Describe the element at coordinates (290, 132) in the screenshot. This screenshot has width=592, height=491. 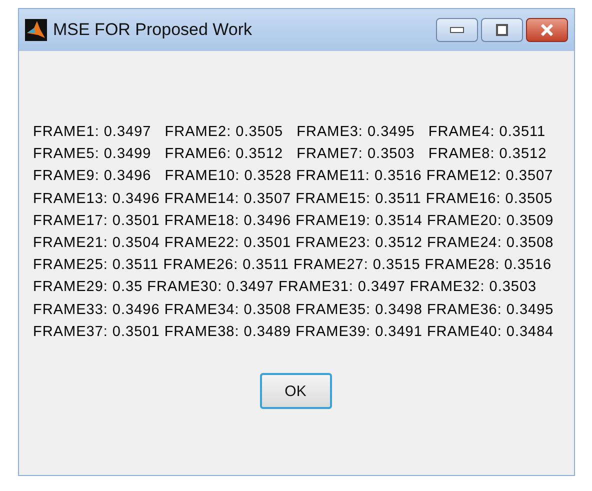
I see `message-line: FRAME1: 0.3497 FRAME2: 0.3505 FRAME3: 0.3495 FRAME4: 0.3511` at that location.